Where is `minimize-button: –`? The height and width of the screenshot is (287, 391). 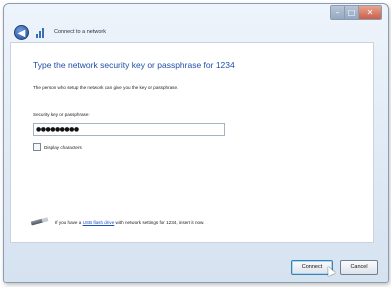 minimize-button: – is located at coordinates (337, 12).